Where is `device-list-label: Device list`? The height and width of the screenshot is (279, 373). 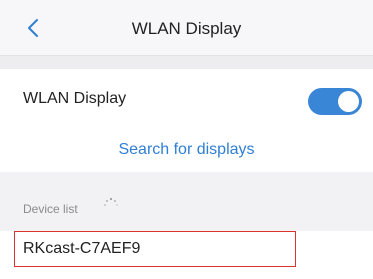 device-list-label: Device list is located at coordinates (50, 209).